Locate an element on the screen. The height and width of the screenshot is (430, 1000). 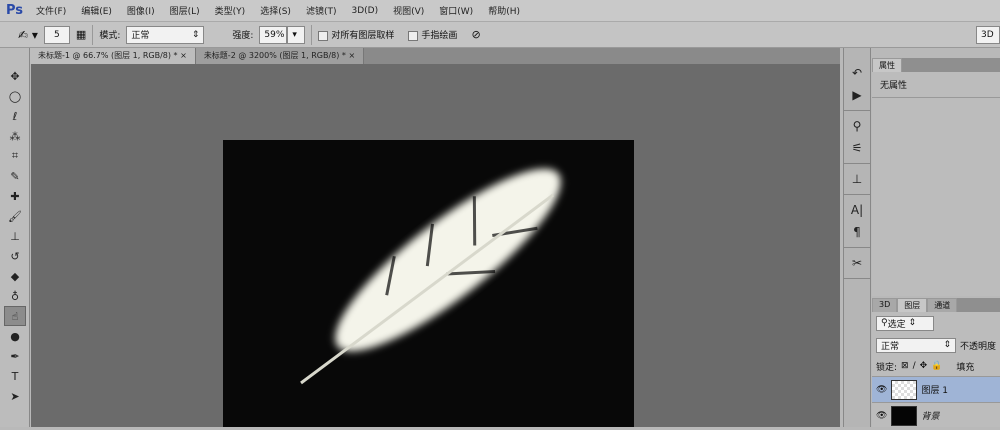
finger-painting-checkbox: 手指绘画 is located at coordinates (432, 34).